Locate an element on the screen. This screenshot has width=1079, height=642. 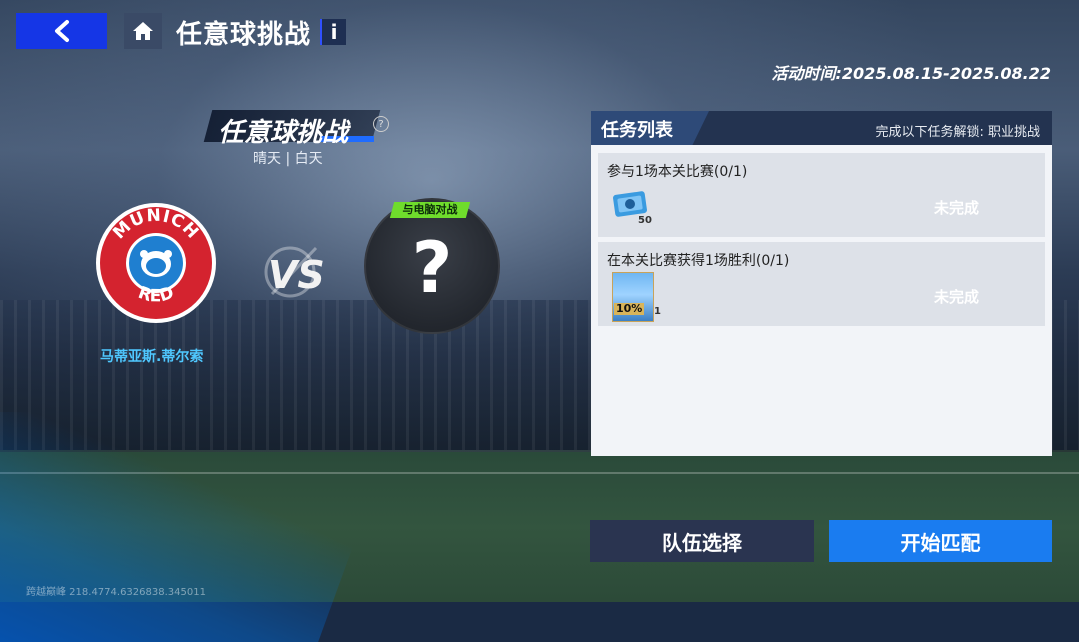
chevron-left-icon is located at coordinates (61, 31).